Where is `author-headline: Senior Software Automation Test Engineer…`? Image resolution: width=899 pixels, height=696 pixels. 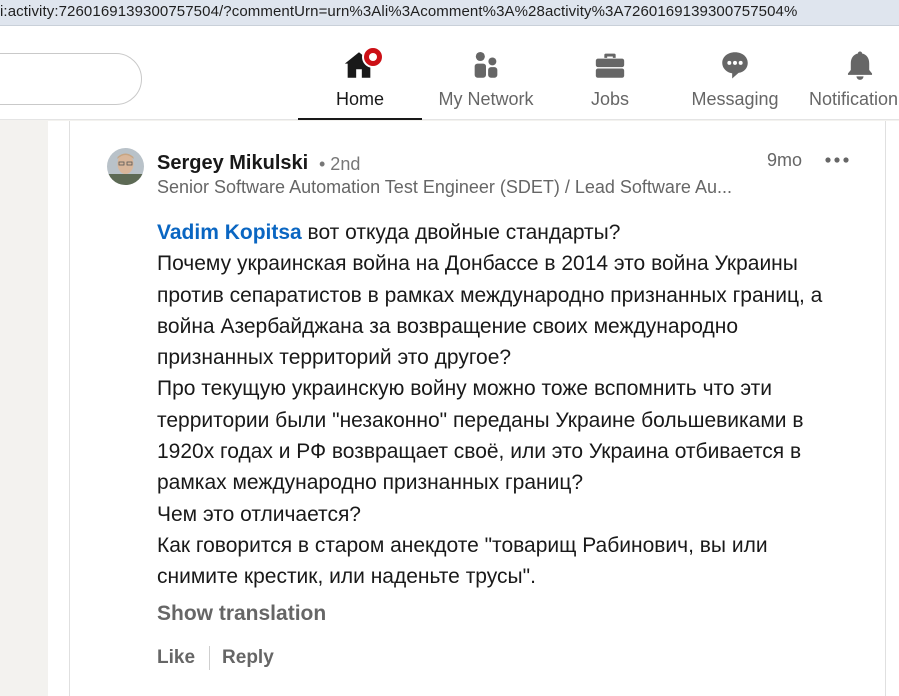
author-headline: Senior Software Automation Test Engineer… is located at coordinates (444, 187).